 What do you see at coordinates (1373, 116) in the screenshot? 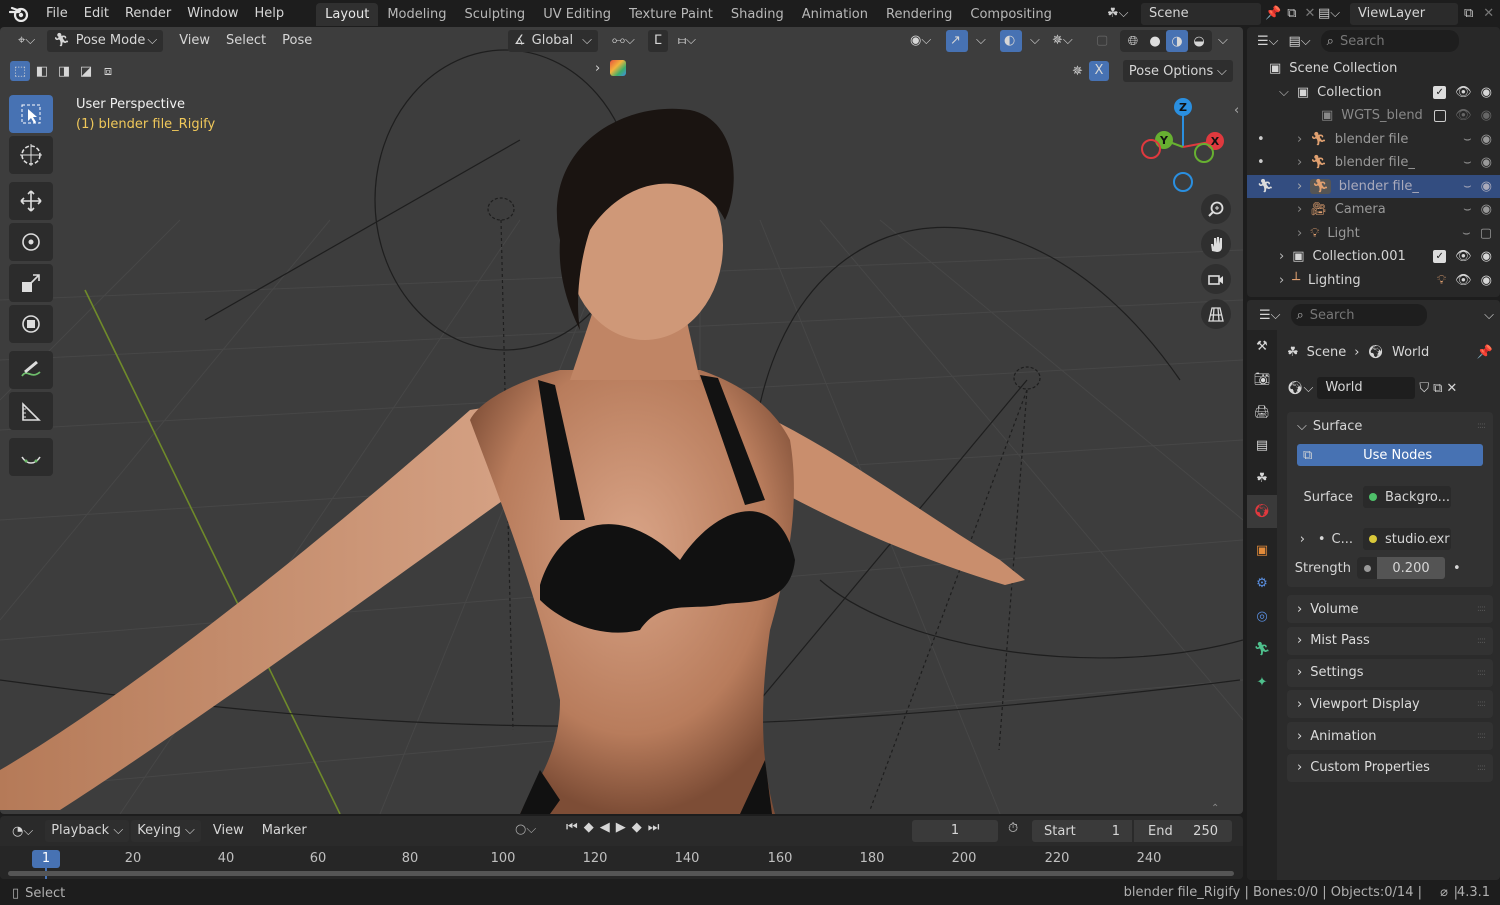
I see `outliner-row-wgts: ▣ WGTS_blend 👁︎ ◉` at bounding box center [1373, 116].